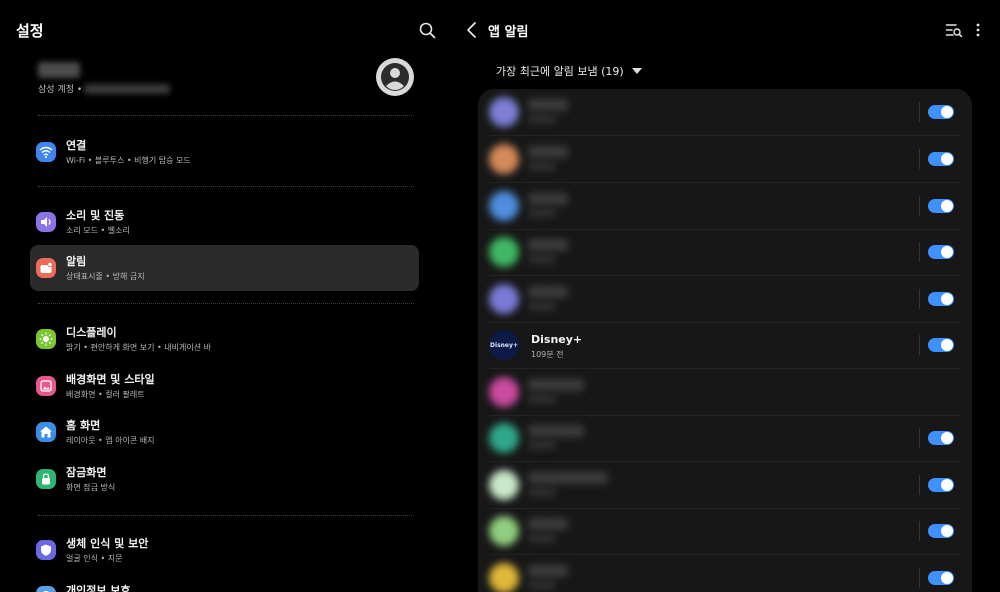 This screenshot has height=592, width=1000. I want to click on menu-item-sound: 소리 및 진동 소리 모드 • 벨소리, so click(224, 222).